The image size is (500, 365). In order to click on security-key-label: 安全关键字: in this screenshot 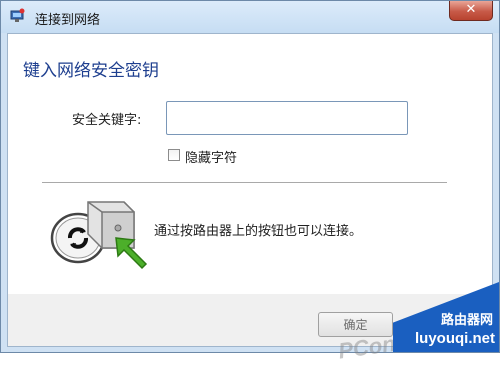, I will do `click(107, 120)`.